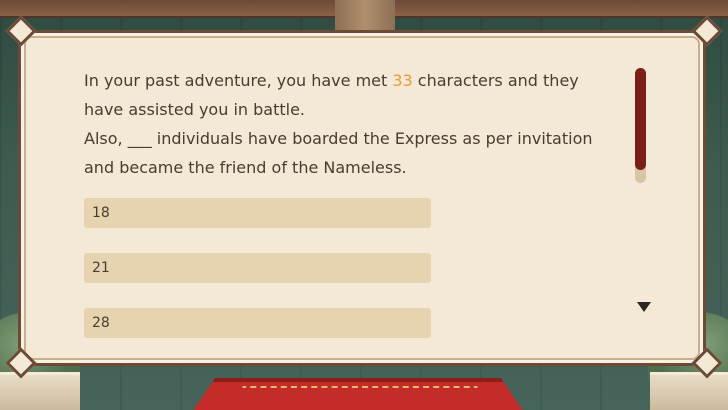  What do you see at coordinates (257, 323) in the screenshot?
I see `answer-option-3: 28` at bounding box center [257, 323].